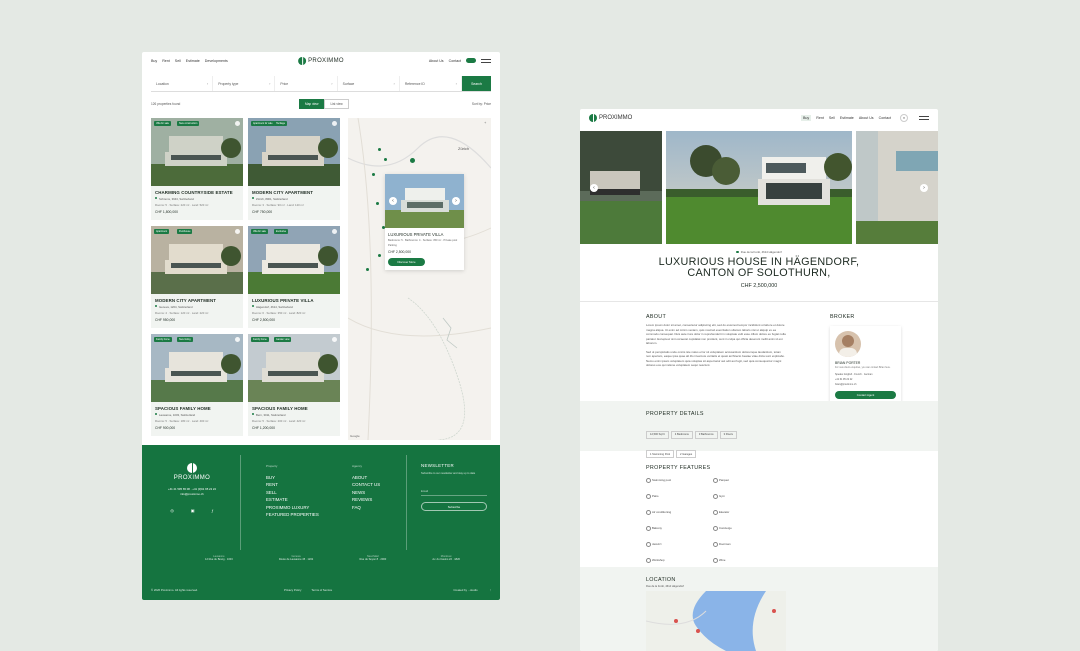  Describe the element at coordinates (292, 485) in the screenshot. I see `footer-link-rent: RENT` at that location.